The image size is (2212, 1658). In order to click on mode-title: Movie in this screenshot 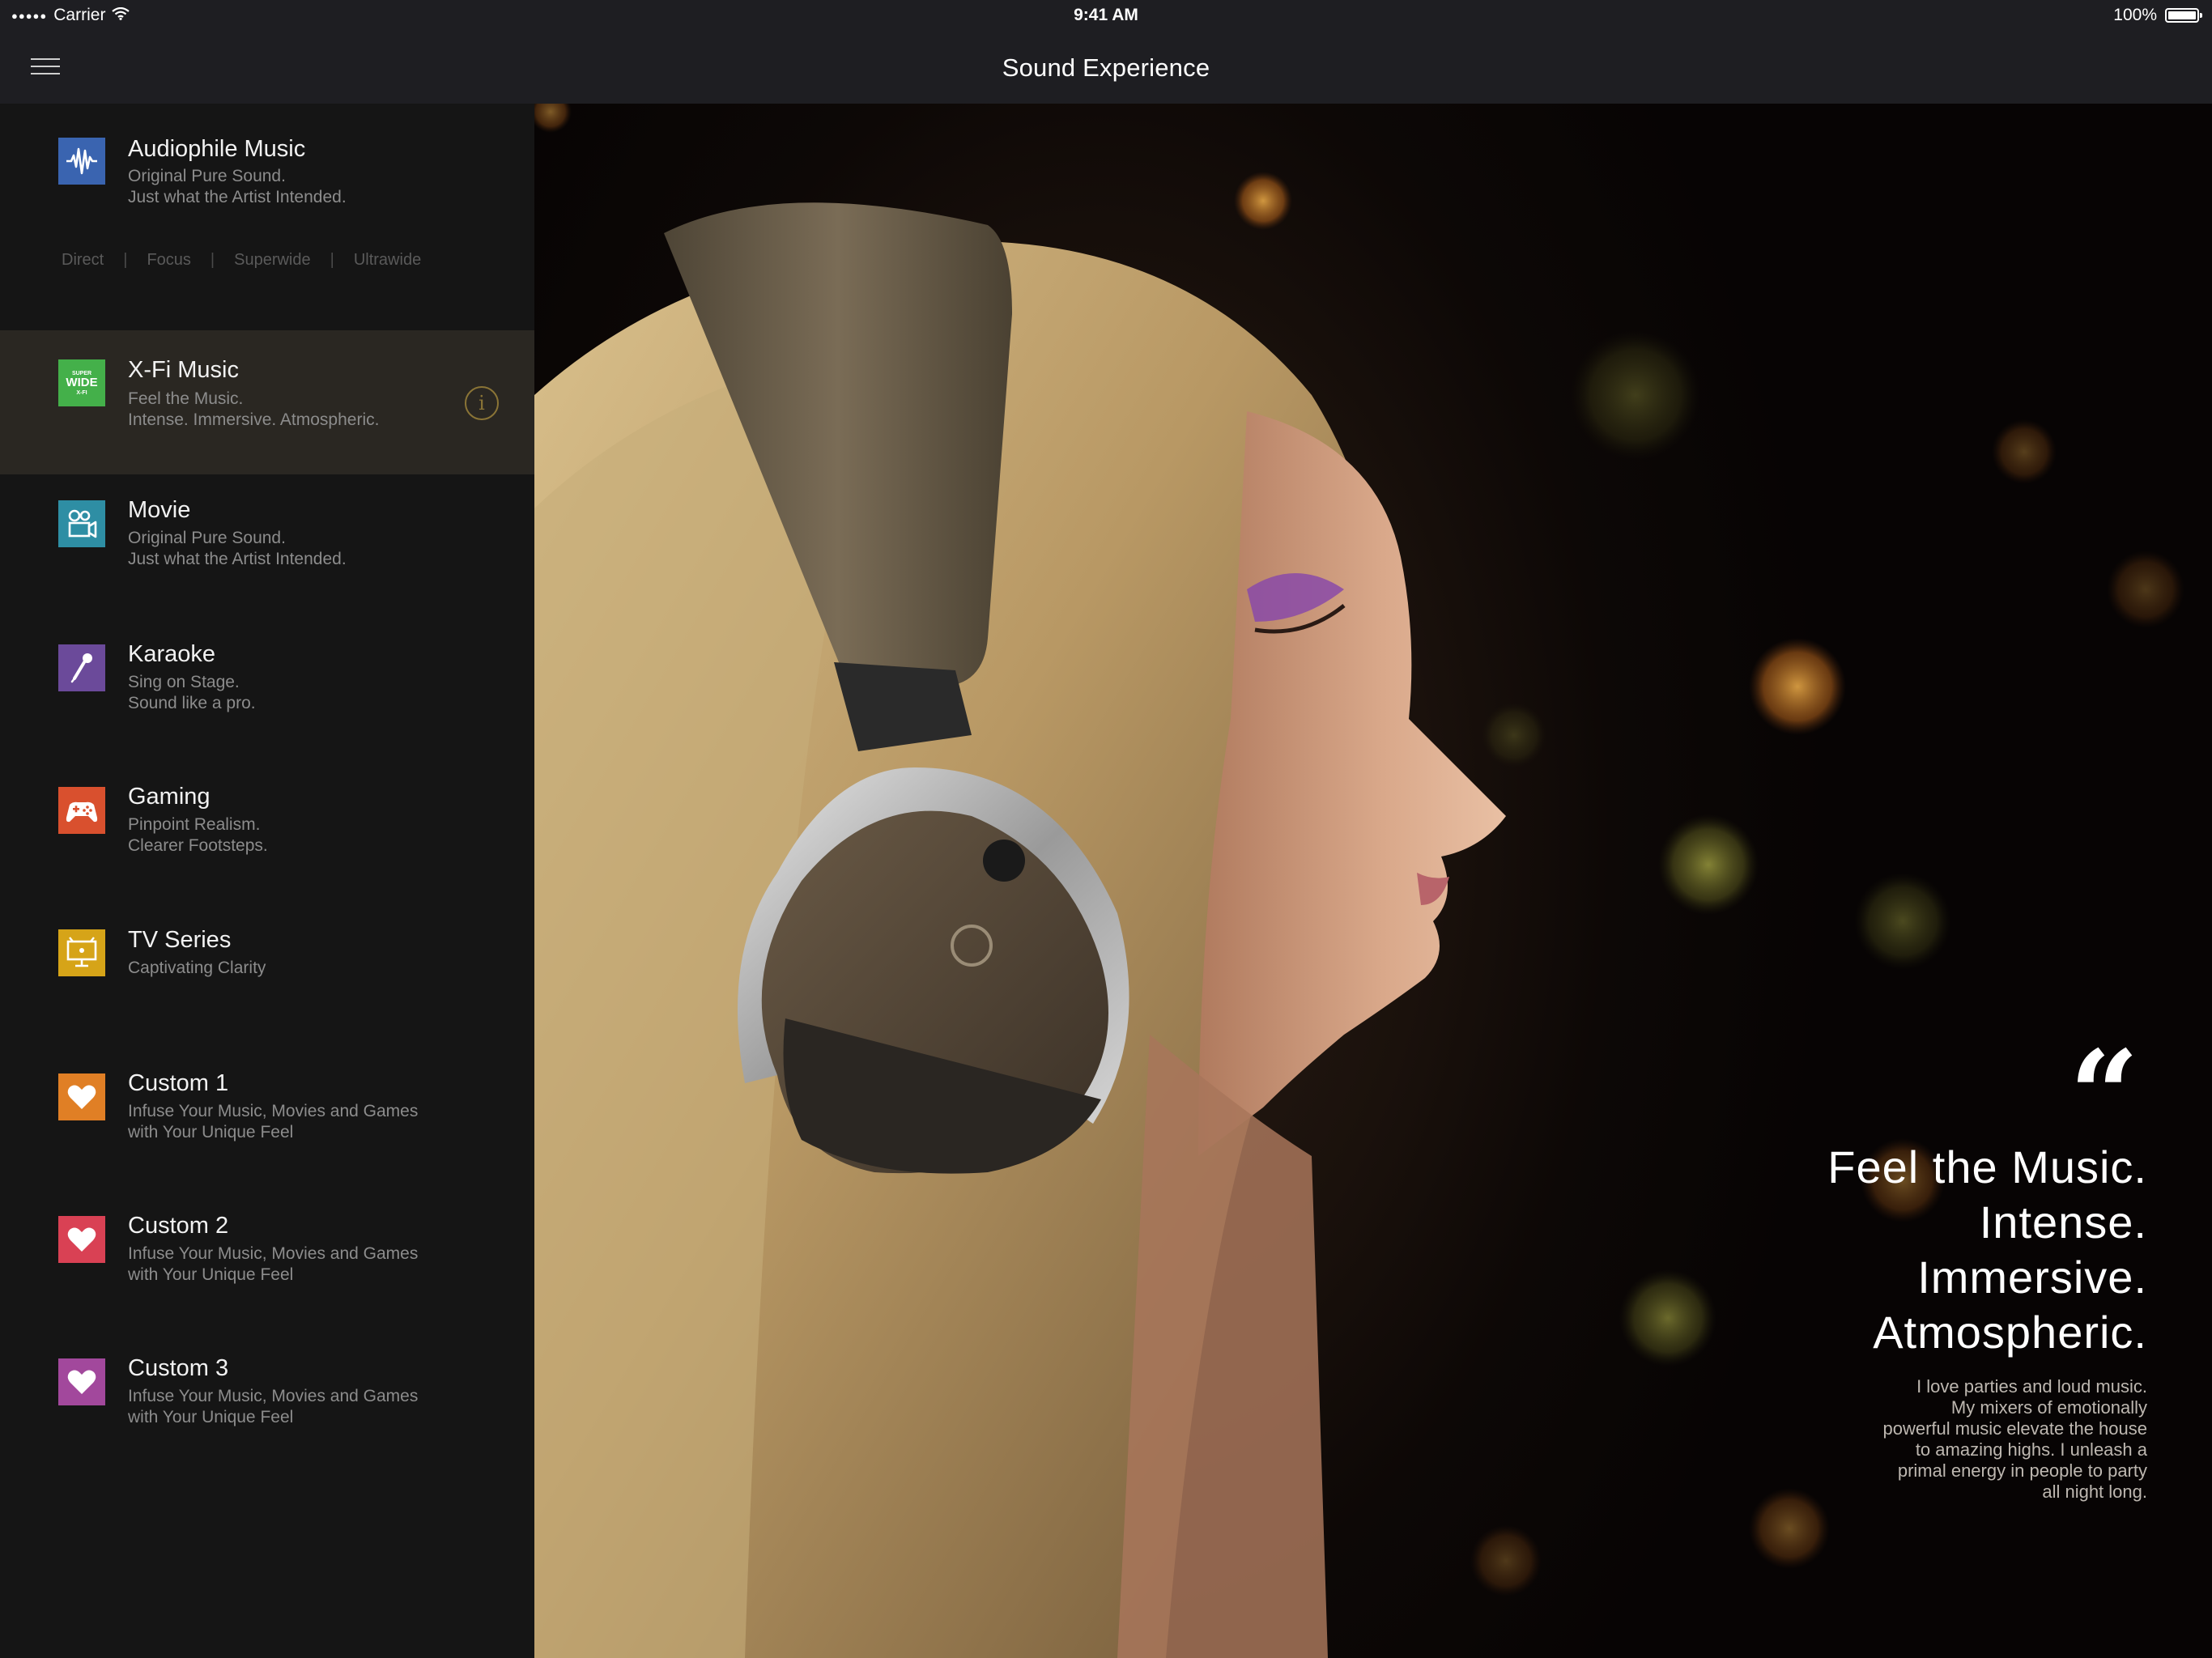, I will do `click(160, 510)`.